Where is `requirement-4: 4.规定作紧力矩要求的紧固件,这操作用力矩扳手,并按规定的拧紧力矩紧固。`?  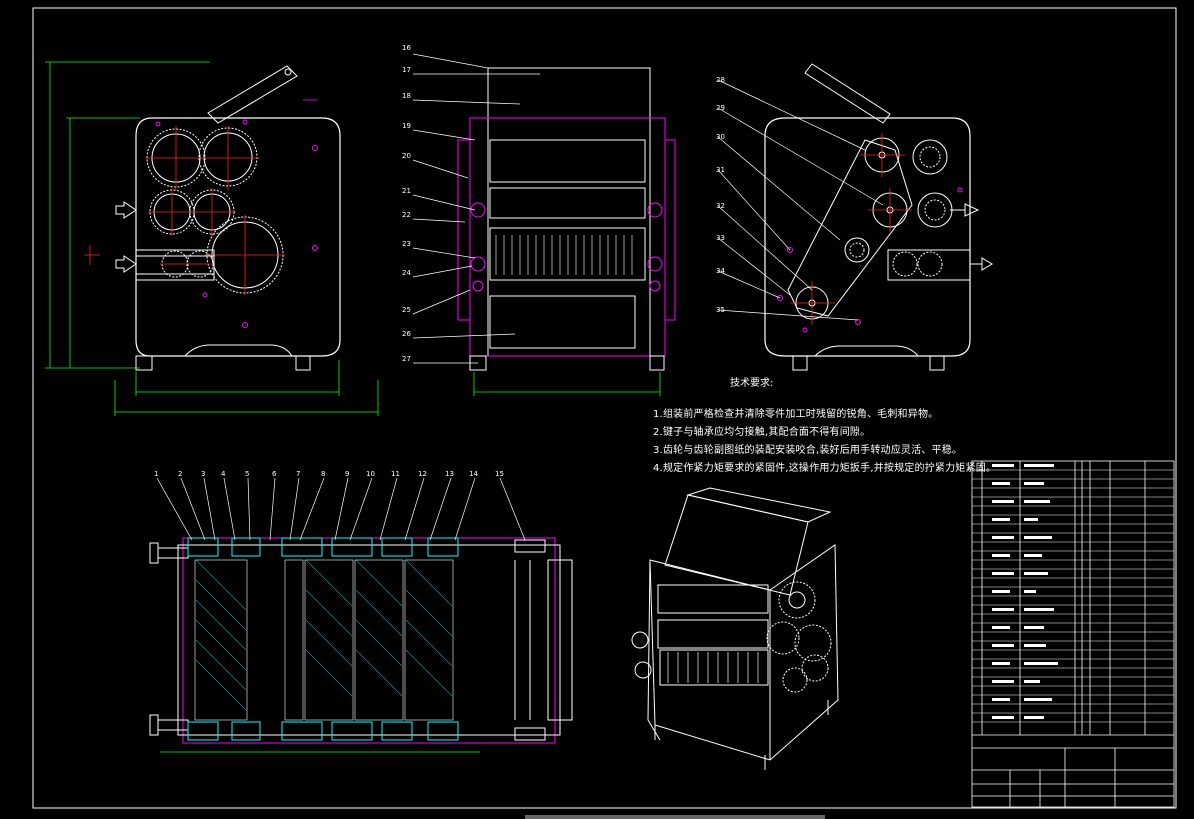
requirement-4: 4.规定作紧力矩要求的紧固件,这操作用力矩扳手,并按规定的拧紧力矩紧固。 is located at coordinates (825, 468).